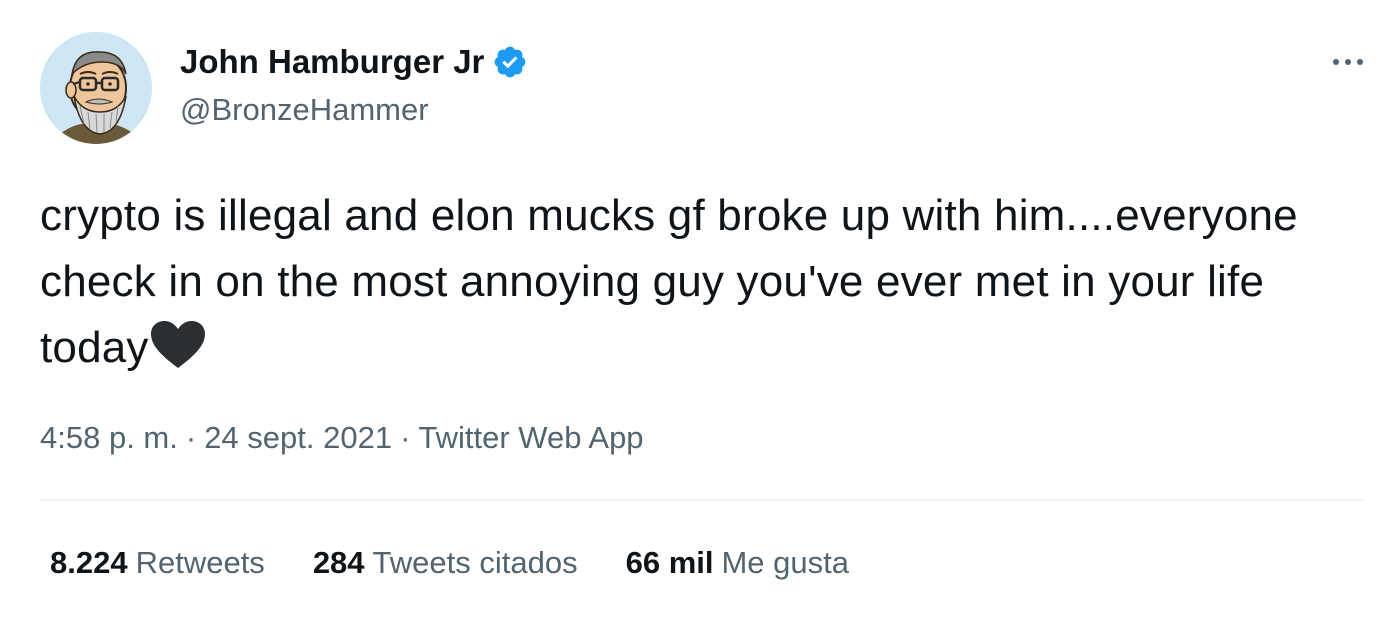 The width and height of the screenshot is (1400, 618). Describe the element at coordinates (298, 437) in the screenshot. I see `tweet-date: 24 sept. 2021` at that location.